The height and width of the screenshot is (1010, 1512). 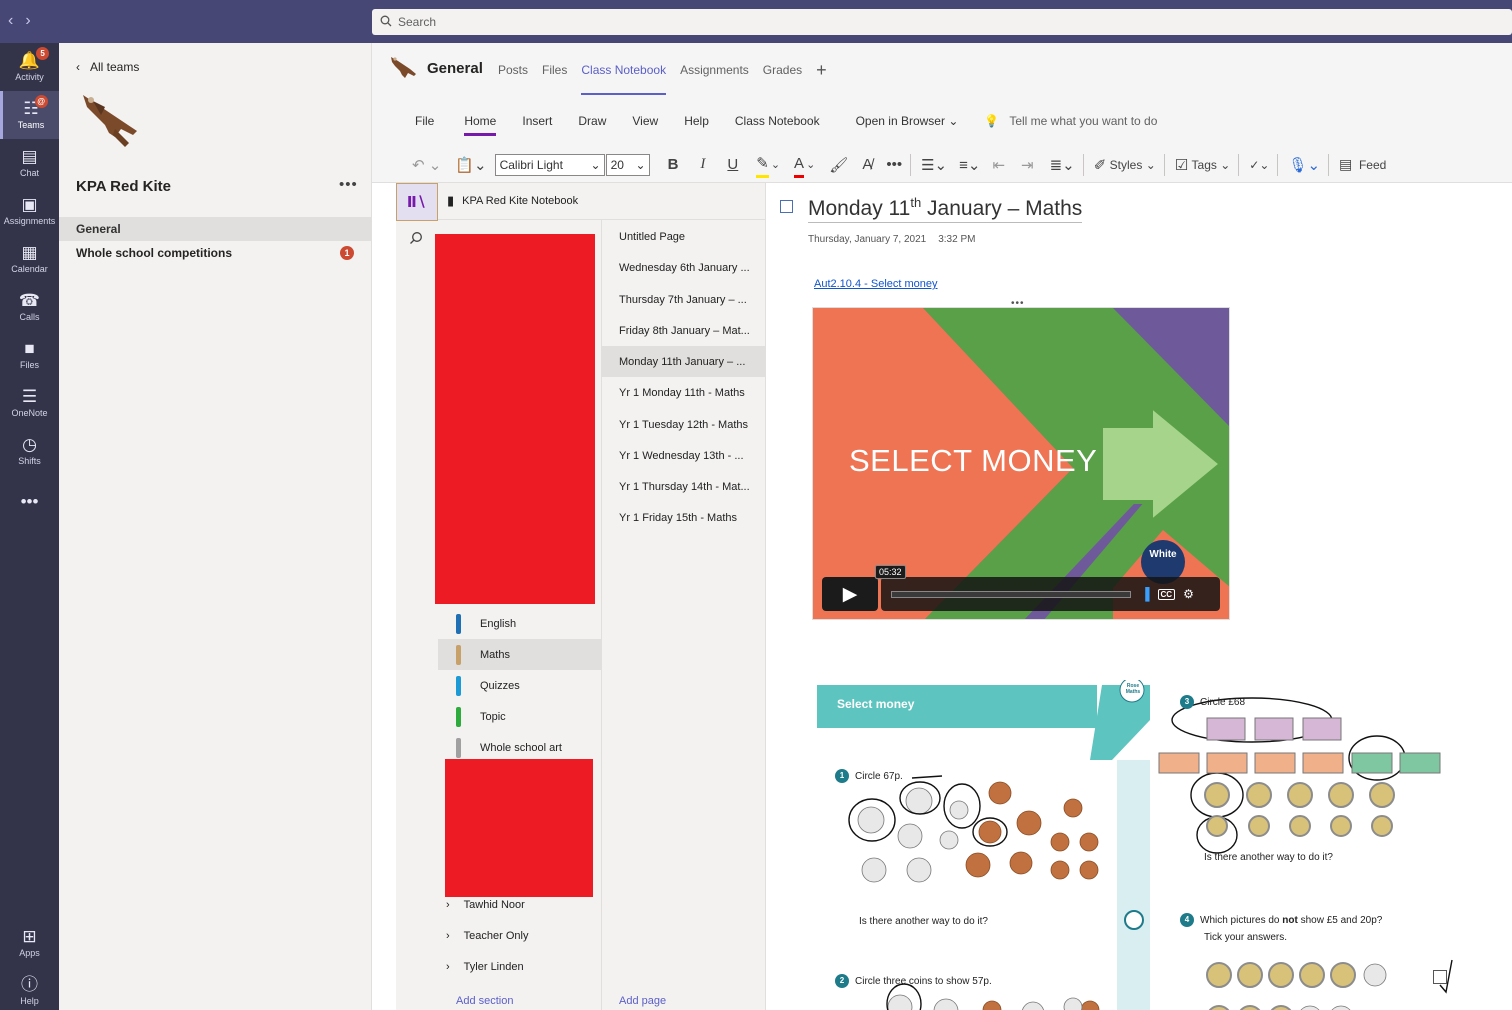 What do you see at coordinates (1047, 588) in the screenshot?
I see `video-progress-bar: 05:32 ▐ CC ⚙` at bounding box center [1047, 588].